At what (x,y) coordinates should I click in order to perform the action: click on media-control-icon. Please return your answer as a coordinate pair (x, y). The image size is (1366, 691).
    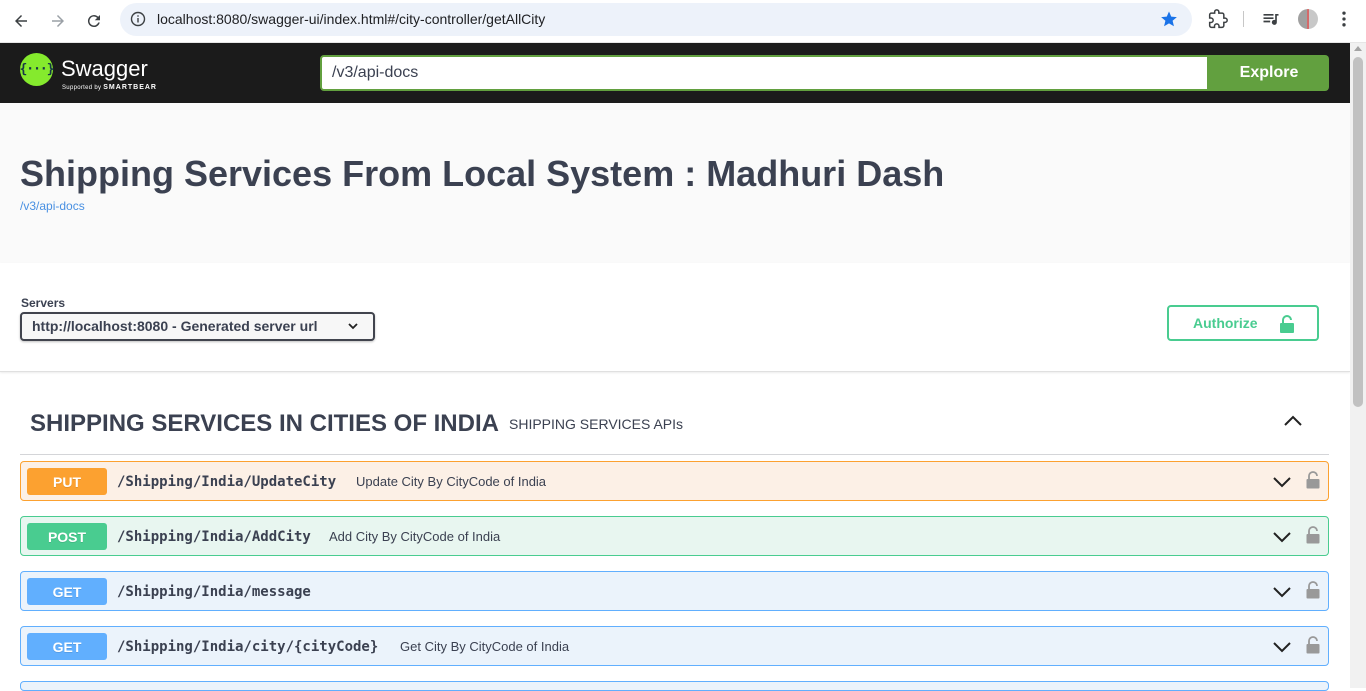
    Looking at the image, I should click on (1271, 19).